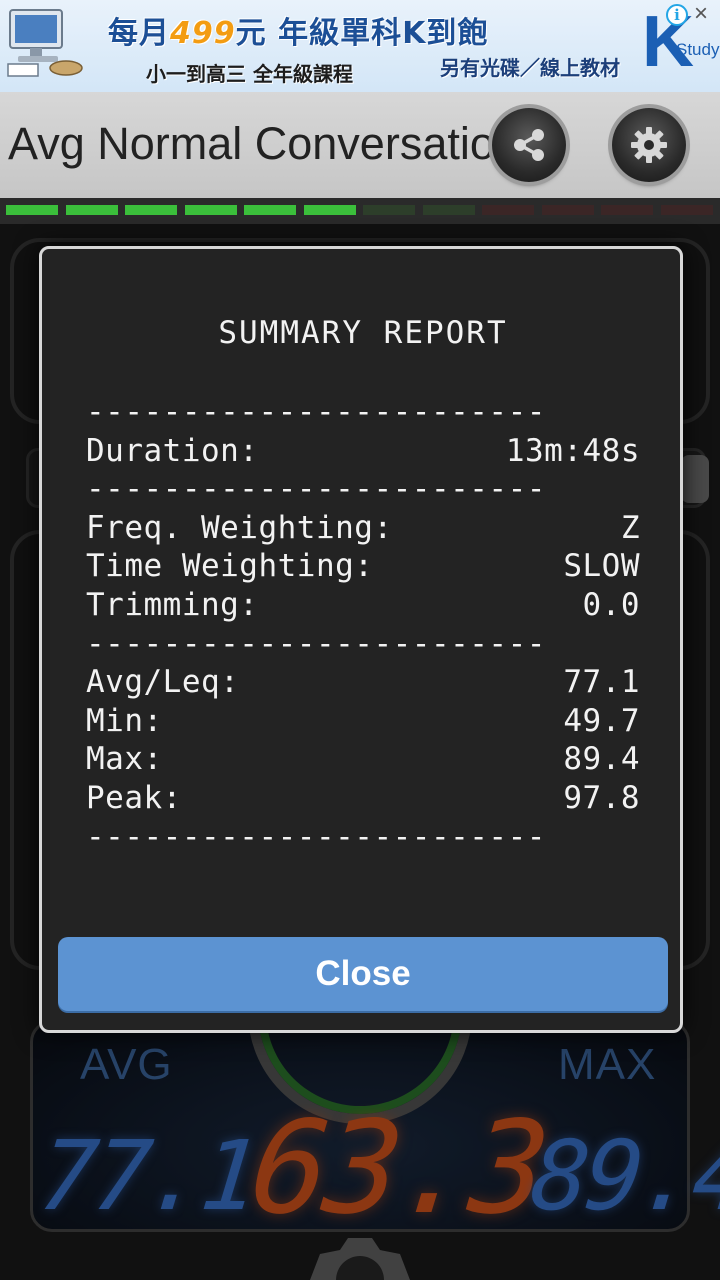  Describe the element at coordinates (363, 605) in the screenshot. I see `report-row-trimming: Trimming: 0.0` at that location.